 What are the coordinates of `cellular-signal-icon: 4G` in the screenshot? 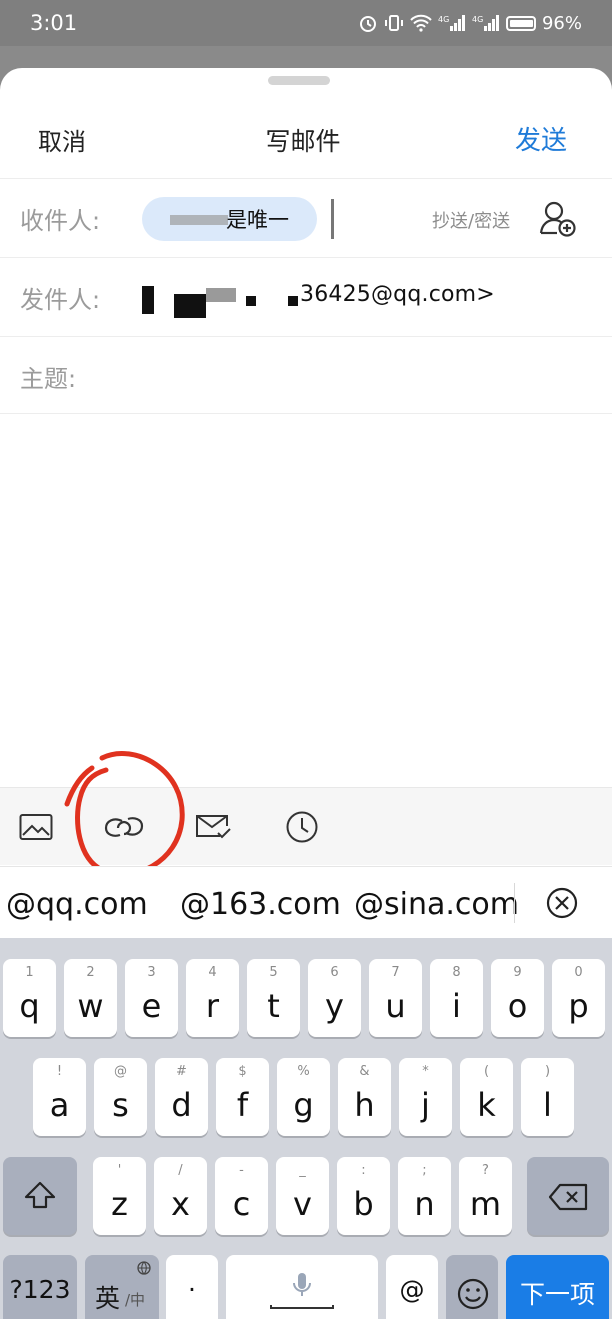 It's located at (452, 23).